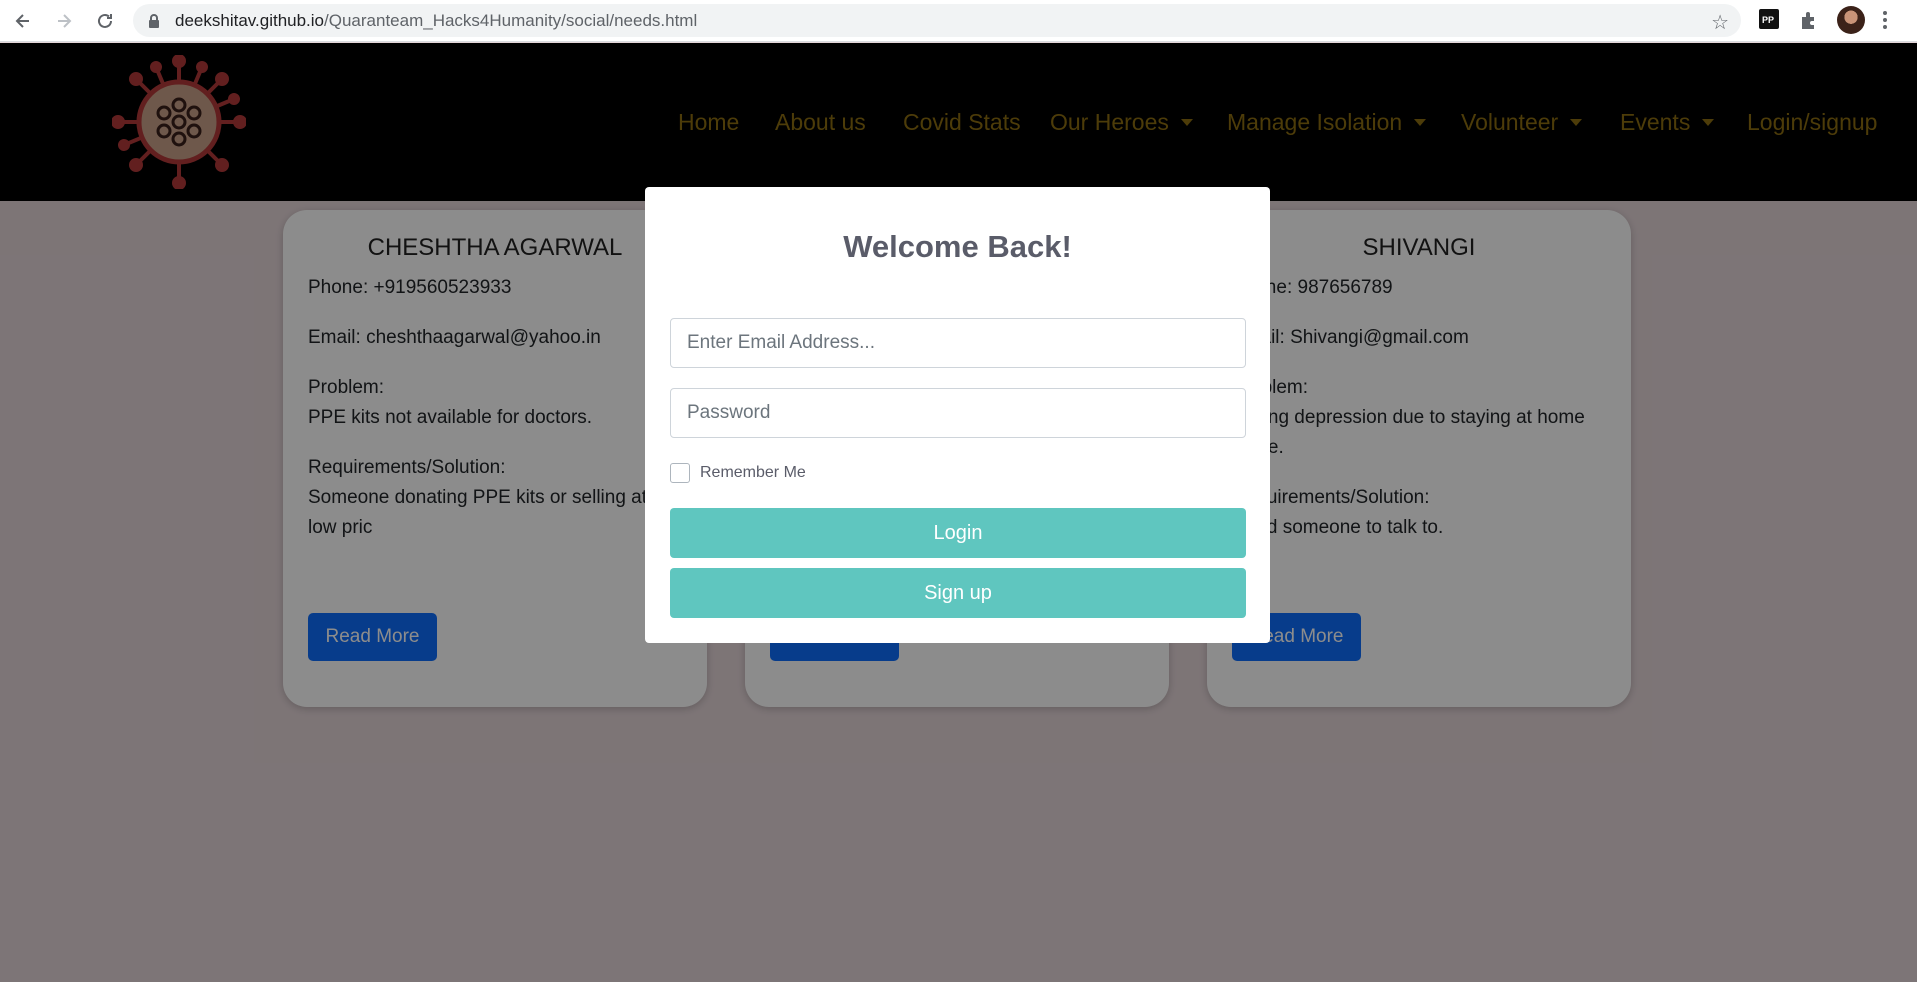  Describe the element at coordinates (1720, 22) in the screenshot. I see `bookmark-star-icon: ☆` at that location.